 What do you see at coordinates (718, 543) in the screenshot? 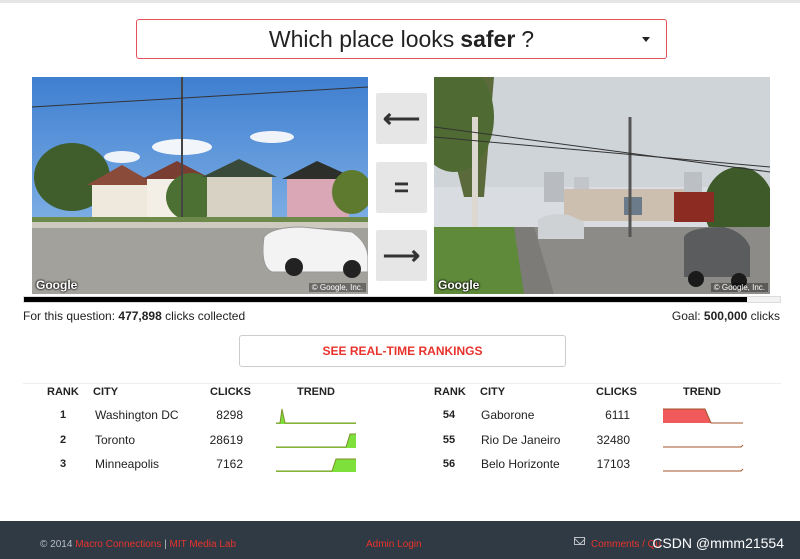
I see `watermark-text: CSDN @mmm21554` at bounding box center [718, 543].